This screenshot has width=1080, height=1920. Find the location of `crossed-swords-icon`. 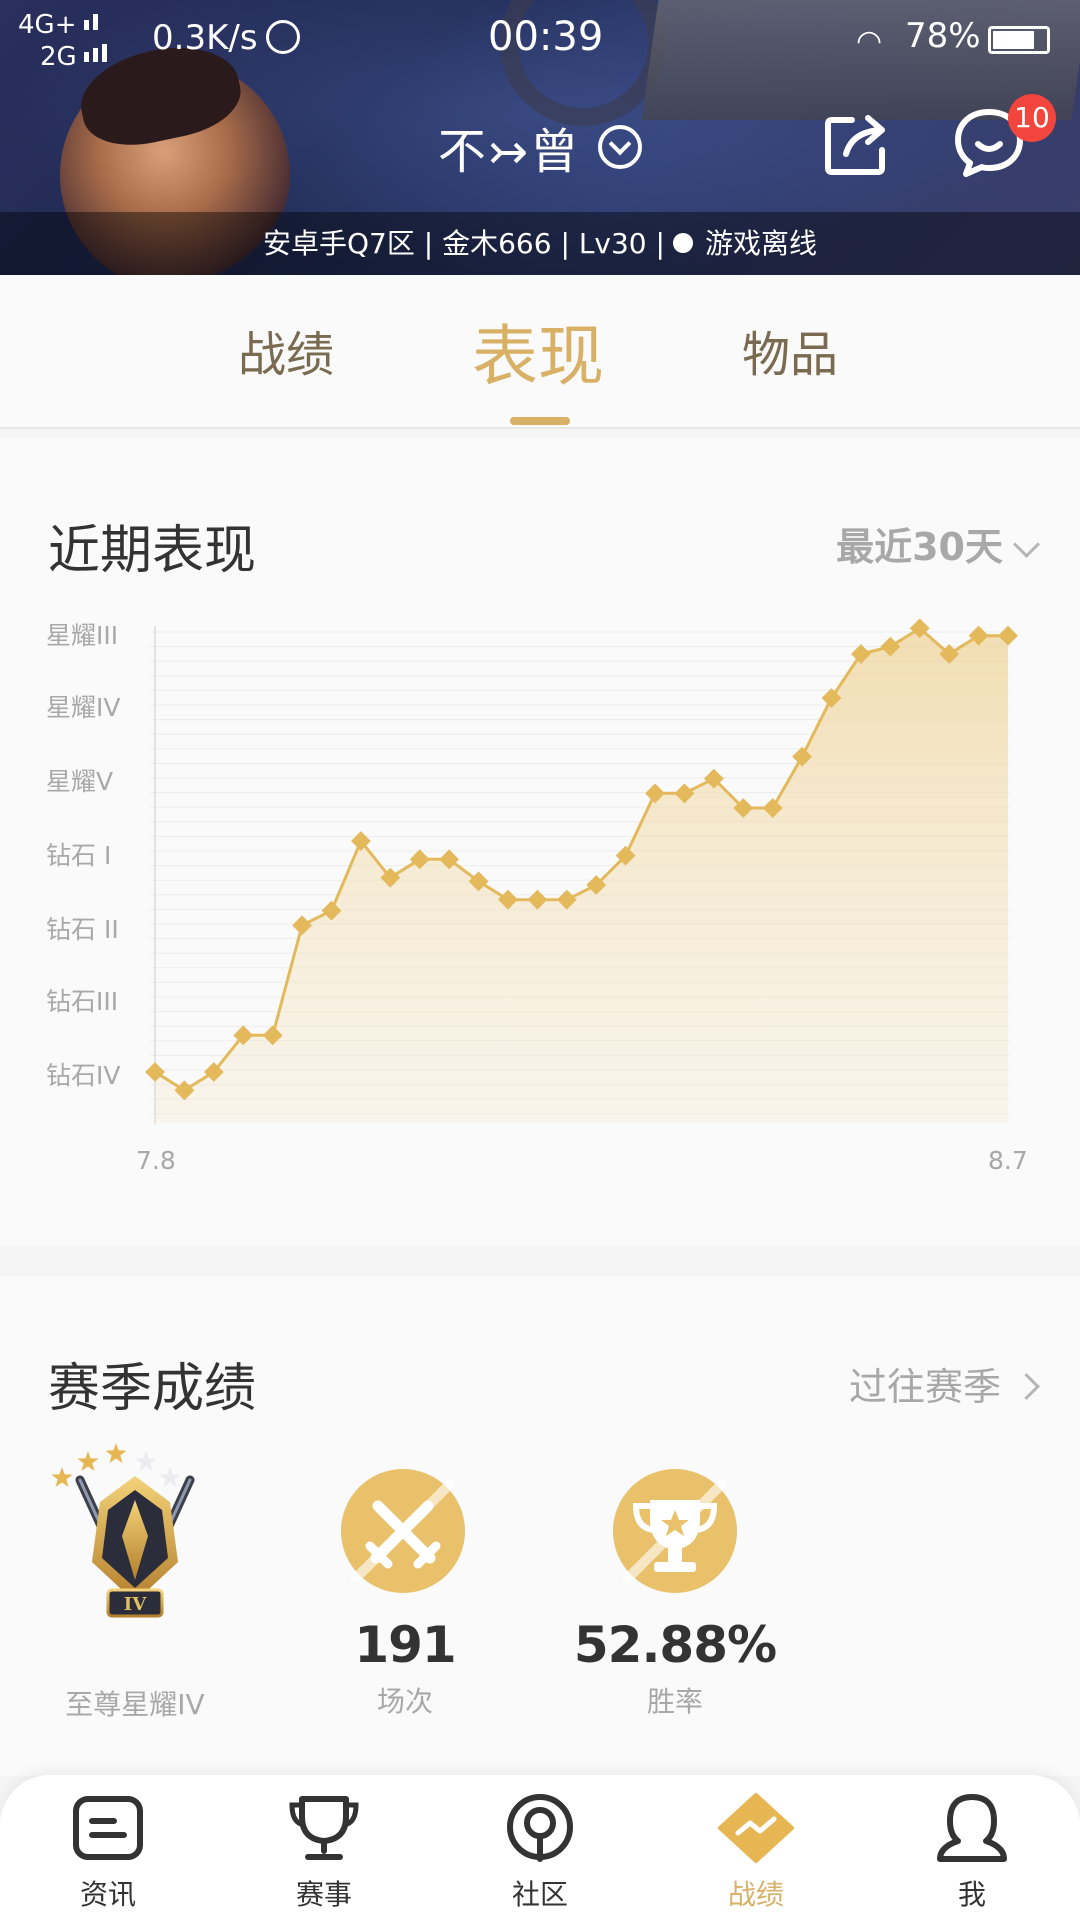

crossed-swords-icon is located at coordinates (403, 1531).